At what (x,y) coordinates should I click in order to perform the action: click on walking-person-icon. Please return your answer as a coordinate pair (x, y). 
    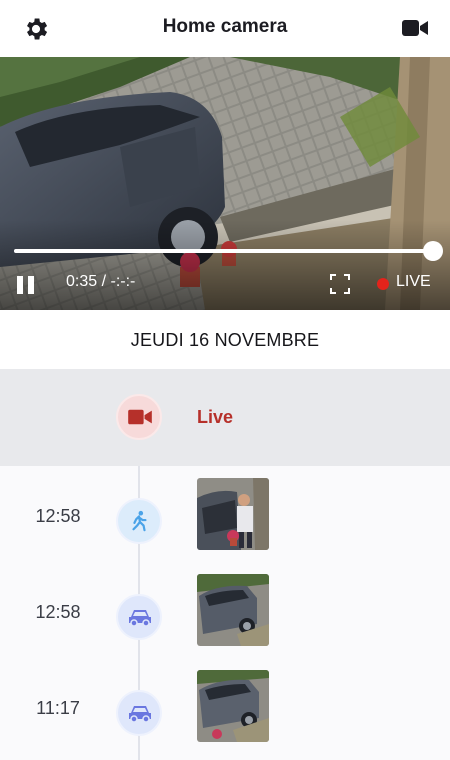
    Looking at the image, I should click on (139, 521).